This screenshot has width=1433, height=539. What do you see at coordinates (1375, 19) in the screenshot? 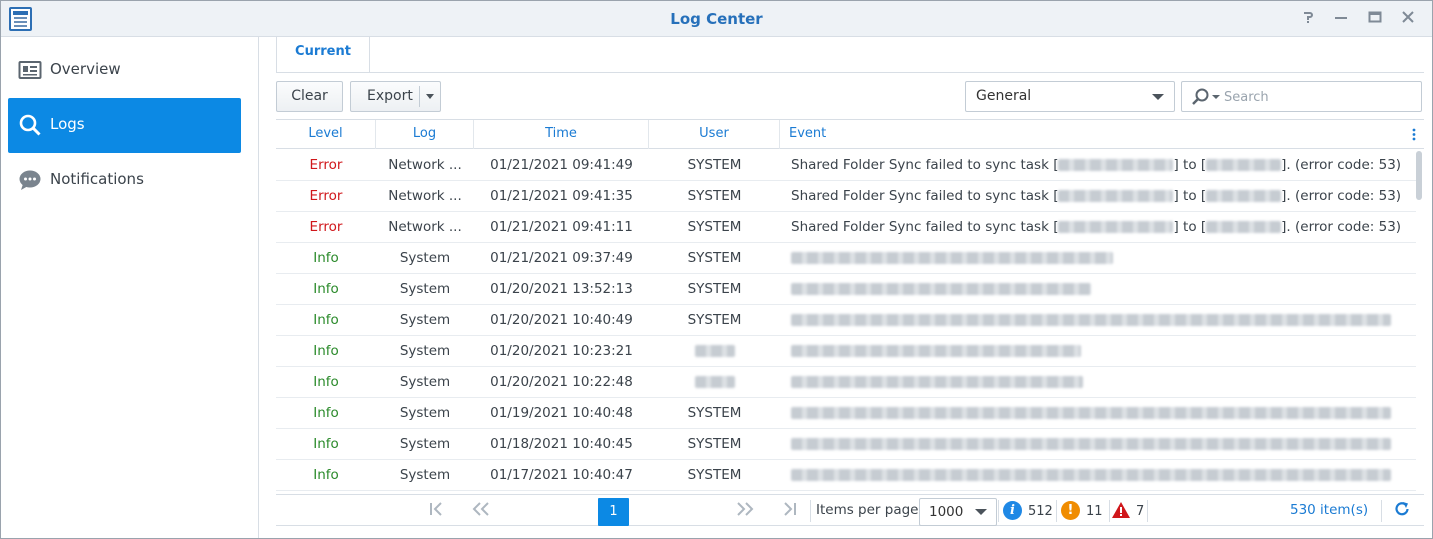
I see `maximize-icon` at bounding box center [1375, 19].